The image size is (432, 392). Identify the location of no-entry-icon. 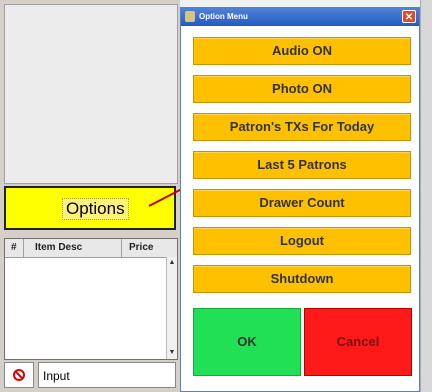
(19, 375).